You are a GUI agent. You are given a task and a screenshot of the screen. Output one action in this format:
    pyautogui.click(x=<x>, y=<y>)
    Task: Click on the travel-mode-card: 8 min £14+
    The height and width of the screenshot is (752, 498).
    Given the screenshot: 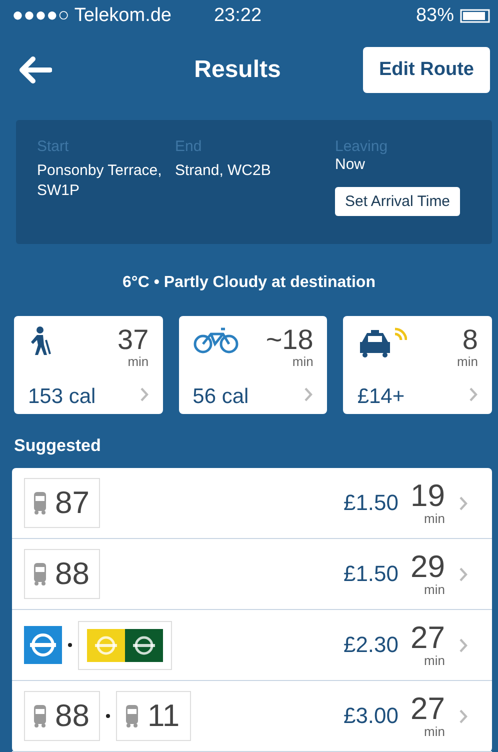 What is the action you would take?
    pyautogui.click(x=417, y=365)
    